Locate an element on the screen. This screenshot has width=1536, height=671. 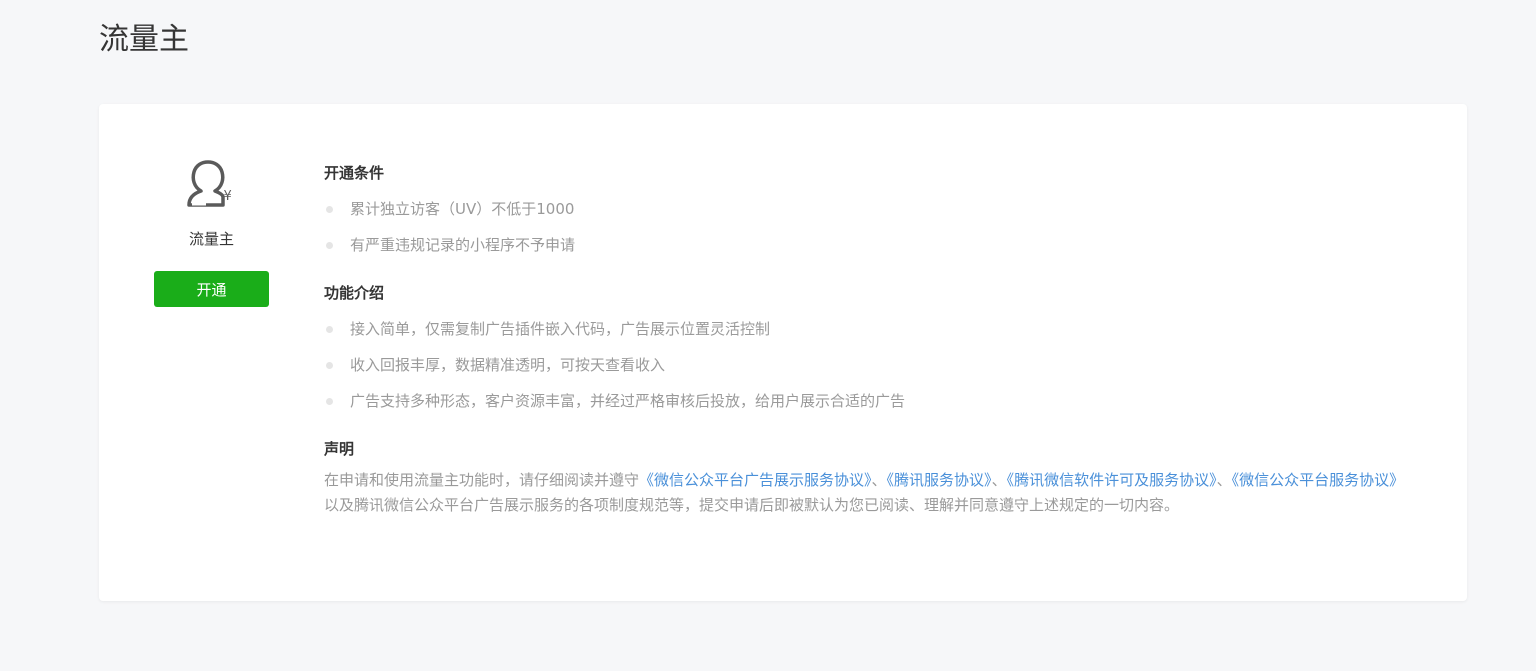
list-item: 收入回报丰厚，数据精准透明，可按天查看收入 is located at coordinates (871, 365).